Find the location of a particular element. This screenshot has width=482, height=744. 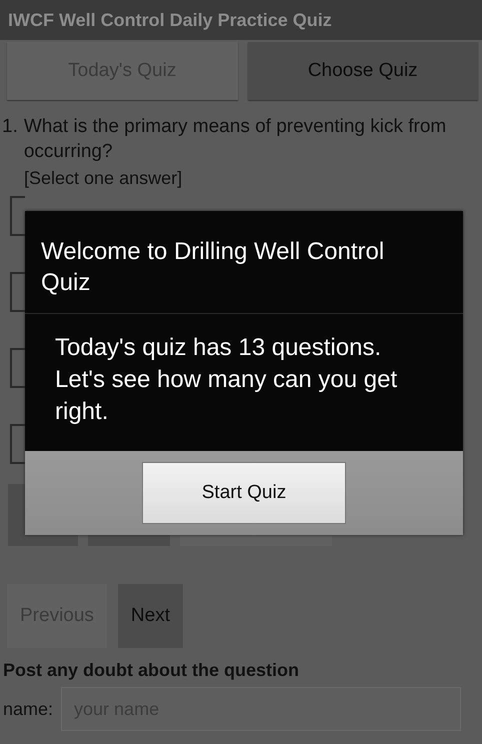

start-quiz-button: Start Quiz is located at coordinates (244, 493).